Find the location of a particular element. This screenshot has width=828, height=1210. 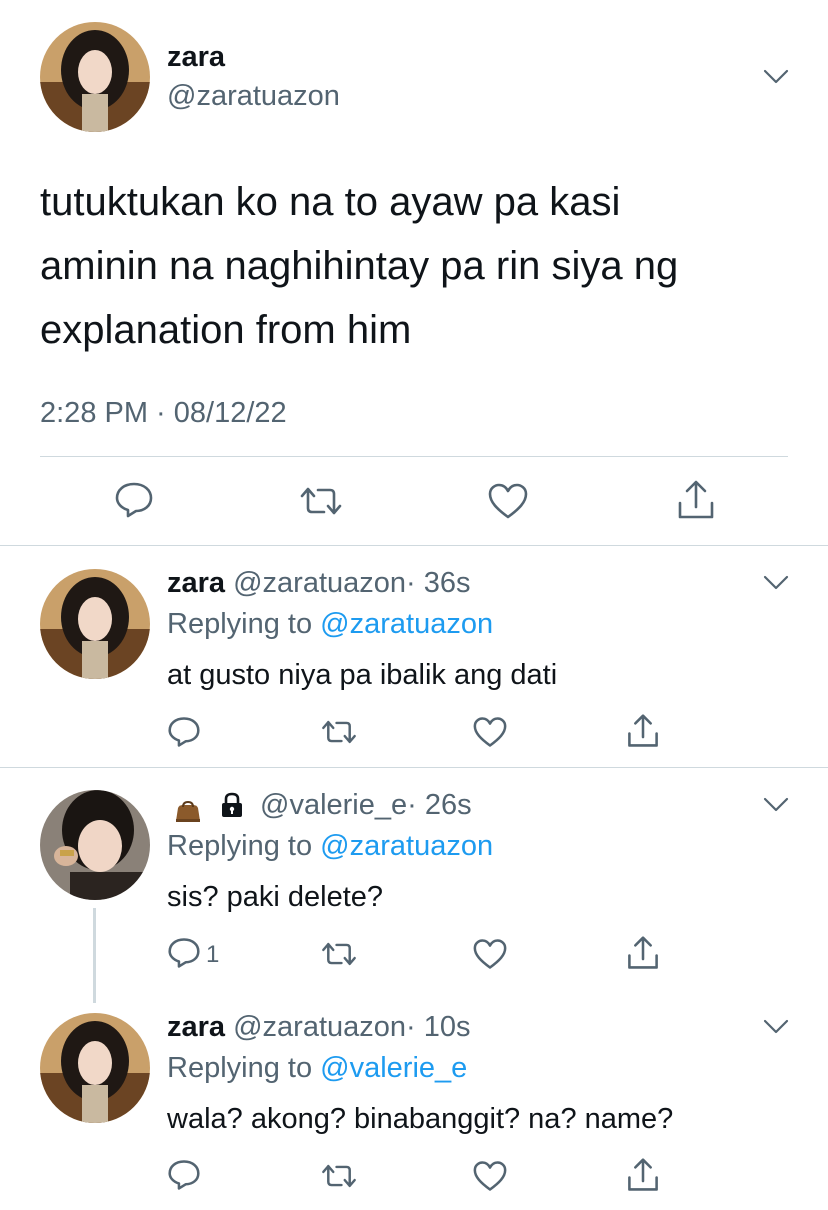

replying-to-link: @valerie_e is located at coordinates (393, 1068).